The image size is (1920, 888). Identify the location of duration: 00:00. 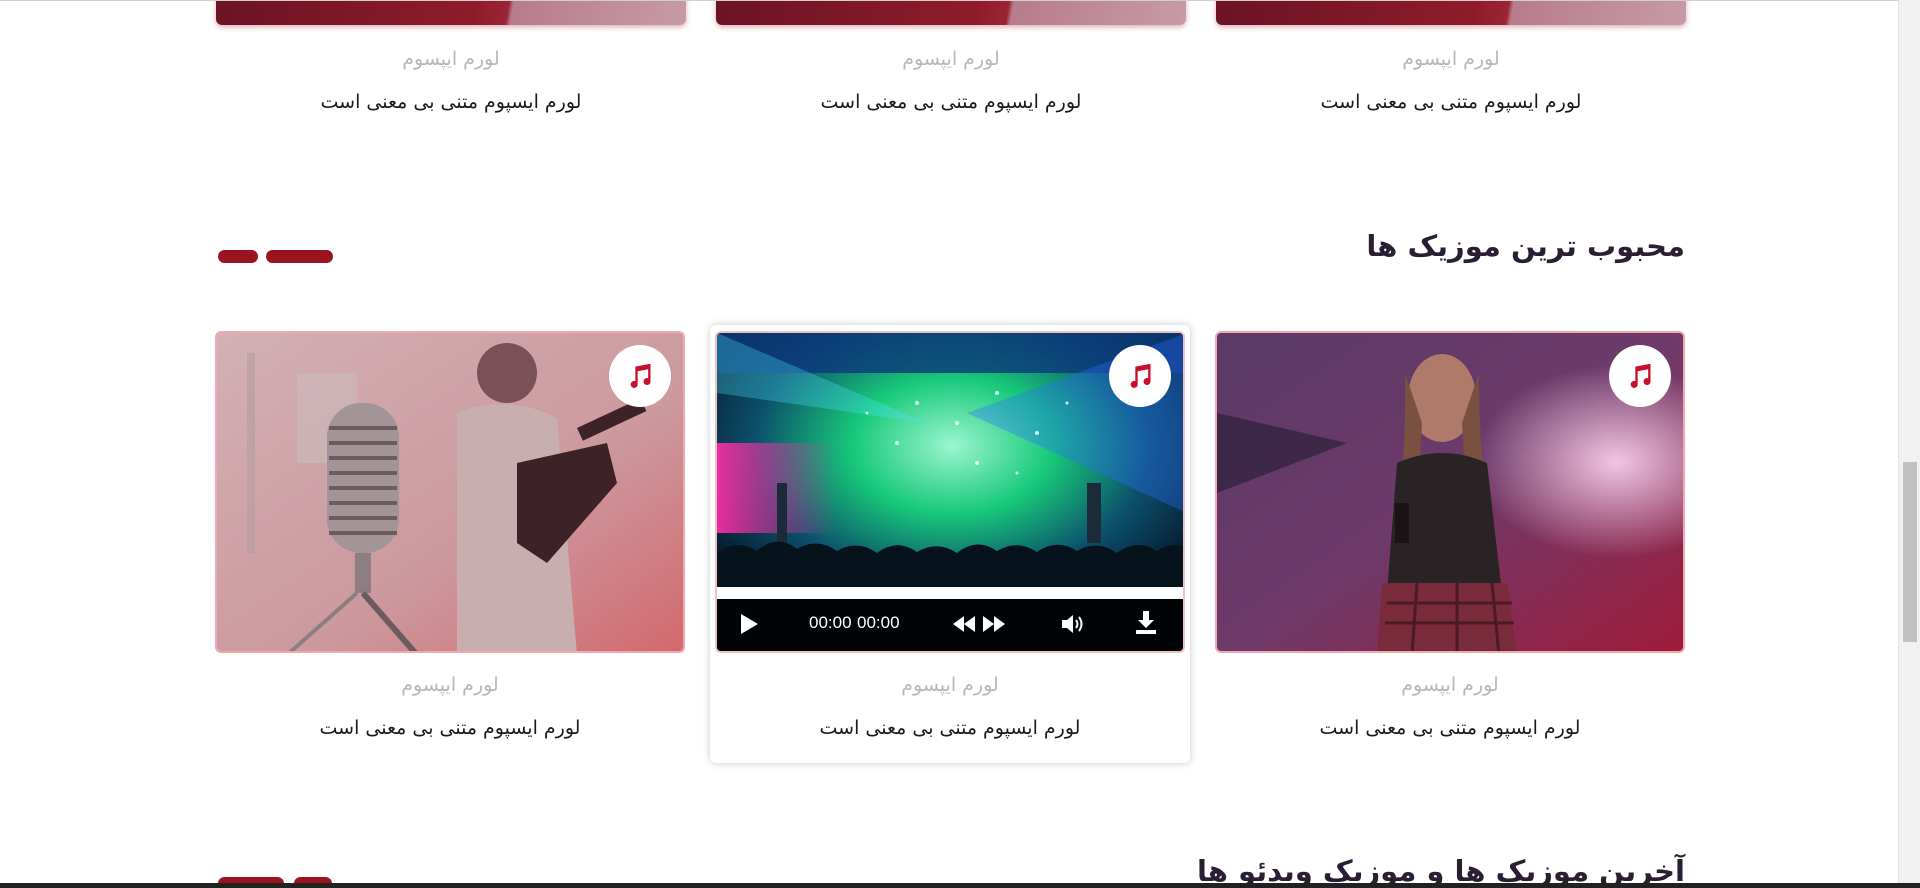
(878, 622).